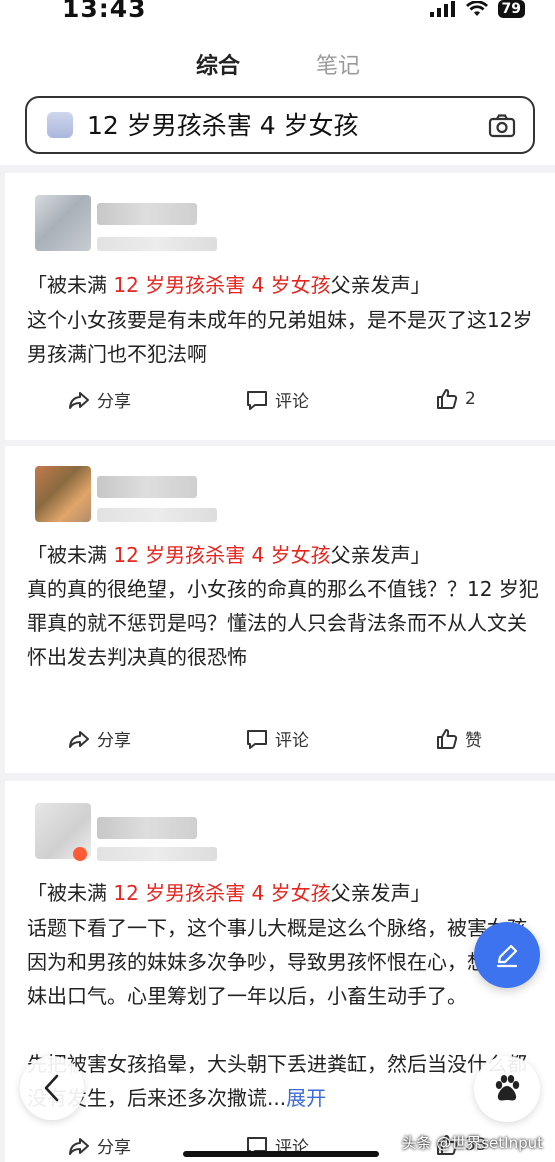 This screenshot has height=1162, width=555. I want to click on baidu-paw-icon, so click(507, 1088).